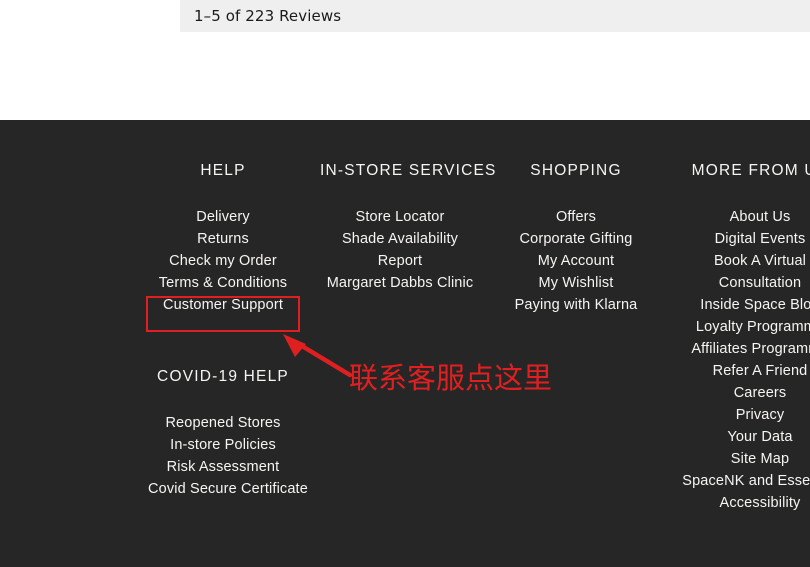  I want to click on footer-heading-in-store-services: IN-STORE SERVICES, so click(408, 170).